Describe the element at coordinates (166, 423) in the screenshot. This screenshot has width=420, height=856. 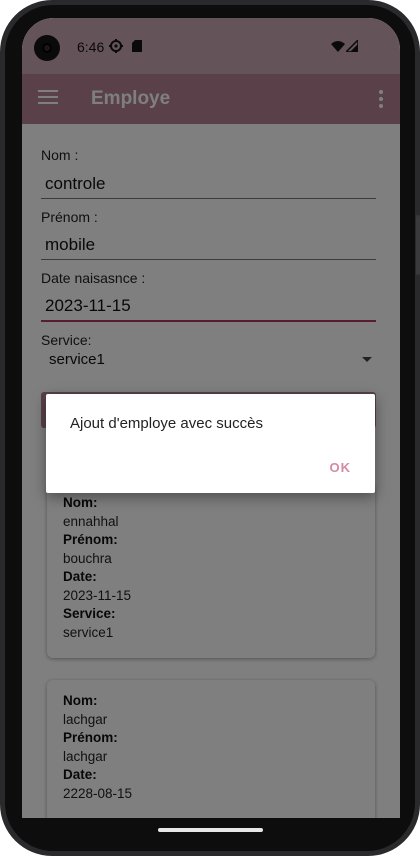
I see `dialog-message: Ajout d'employe avec succès` at that location.